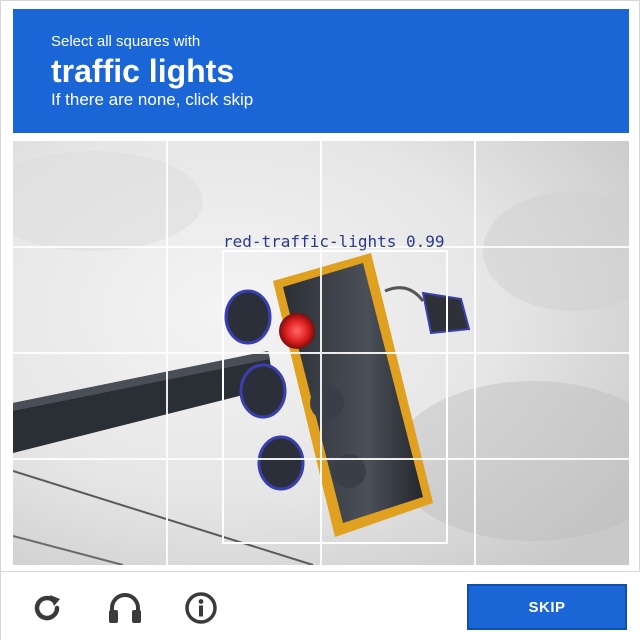 The height and width of the screenshot is (641, 640). I want to click on target-object-text: traffic lights, so click(143, 71).